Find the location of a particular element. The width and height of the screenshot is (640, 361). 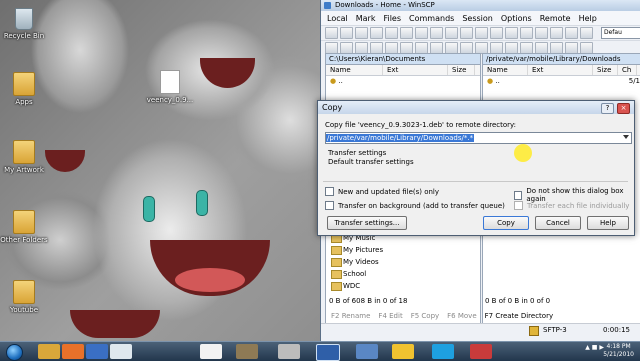

desktop-icon-recycle-bin: Recycle Bin is located at coordinates (27, 24).